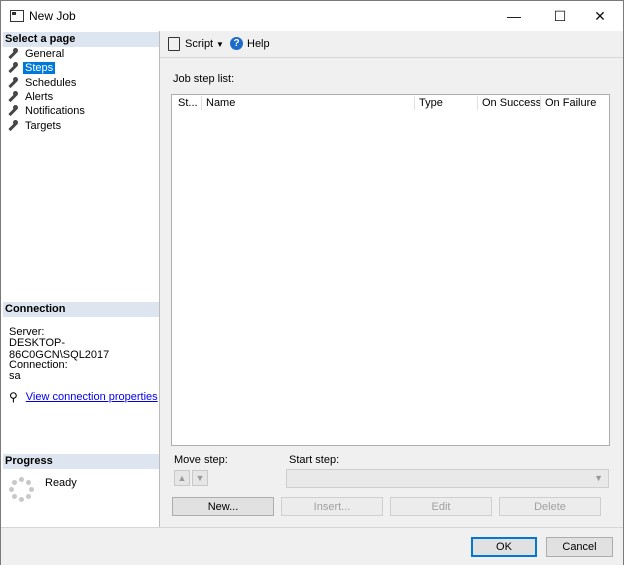 Image resolution: width=624 pixels, height=565 pixels. I want to click on page-item-label: Alerts, so click(39, 97).